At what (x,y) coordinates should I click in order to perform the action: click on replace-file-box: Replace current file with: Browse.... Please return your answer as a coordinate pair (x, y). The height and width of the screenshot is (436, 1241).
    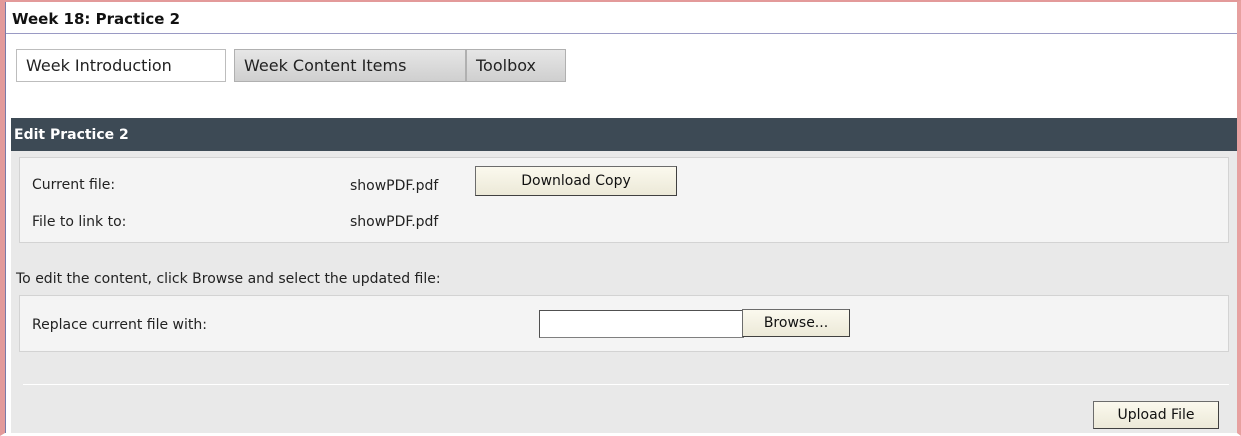
    Looking at the image, I should click on (624, 323).